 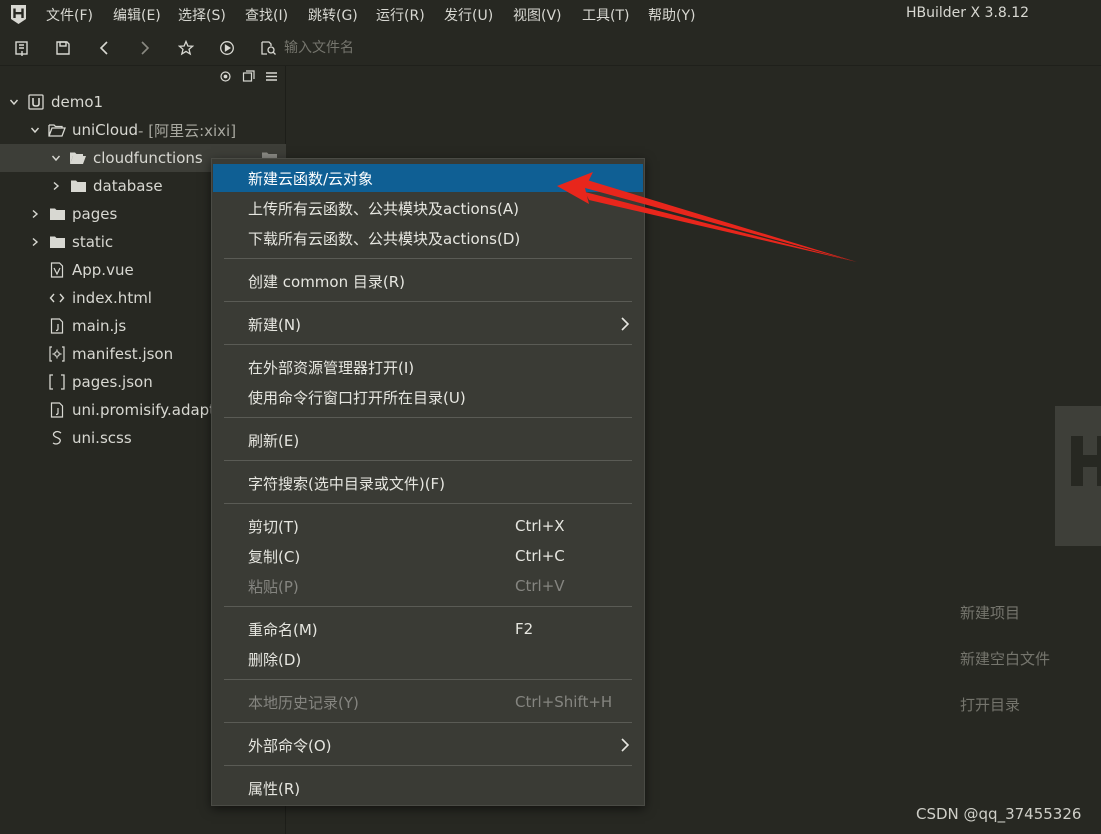 I want to click on menu-item-shortcut: F2, so click(x=524, y=629).